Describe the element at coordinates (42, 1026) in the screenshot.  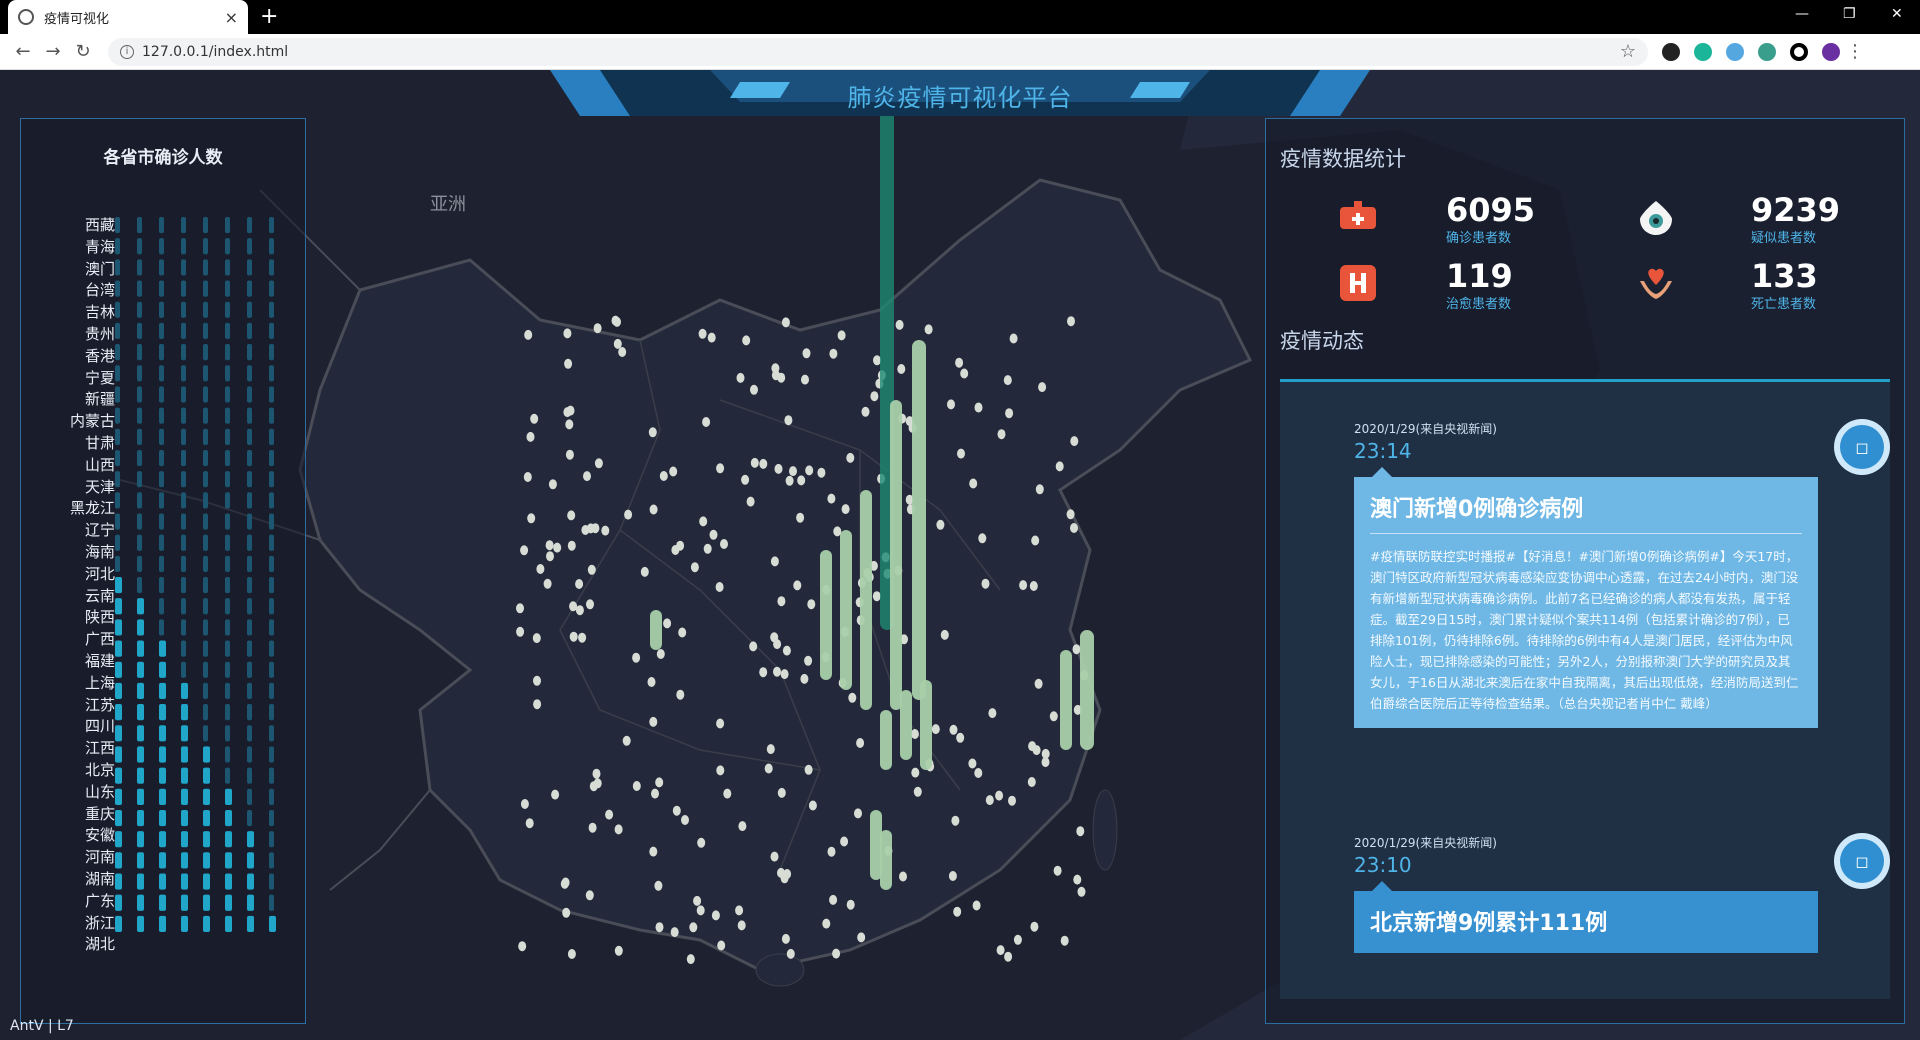
I see `antv-logo: AntV | L7` at that location.